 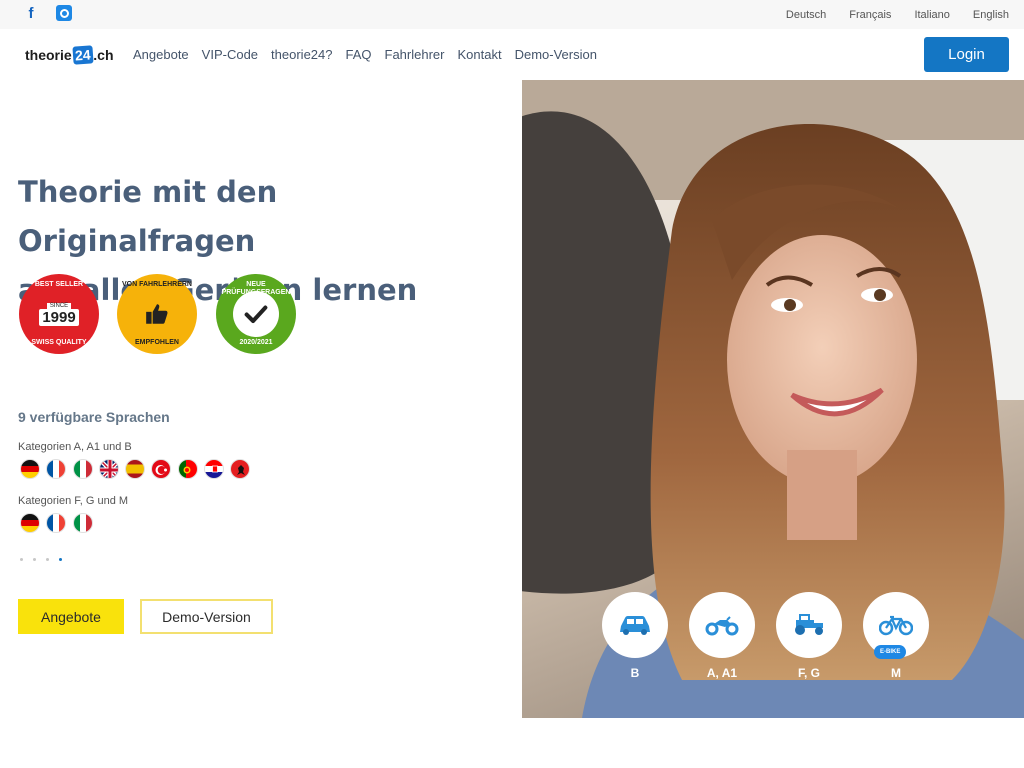 What do you see at coordinates (108, 469) in the screenshot?
I see `flag-en-icon` at bounding box center [108, 469].